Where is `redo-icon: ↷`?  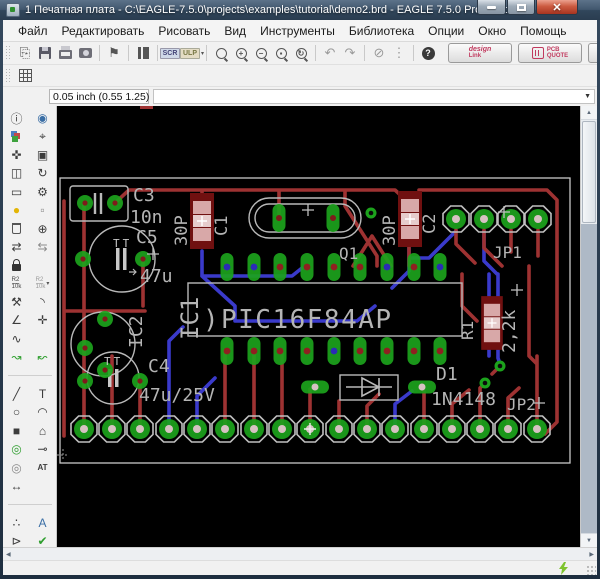
redo-icon: ↷ is located at coordinates (350, 53).